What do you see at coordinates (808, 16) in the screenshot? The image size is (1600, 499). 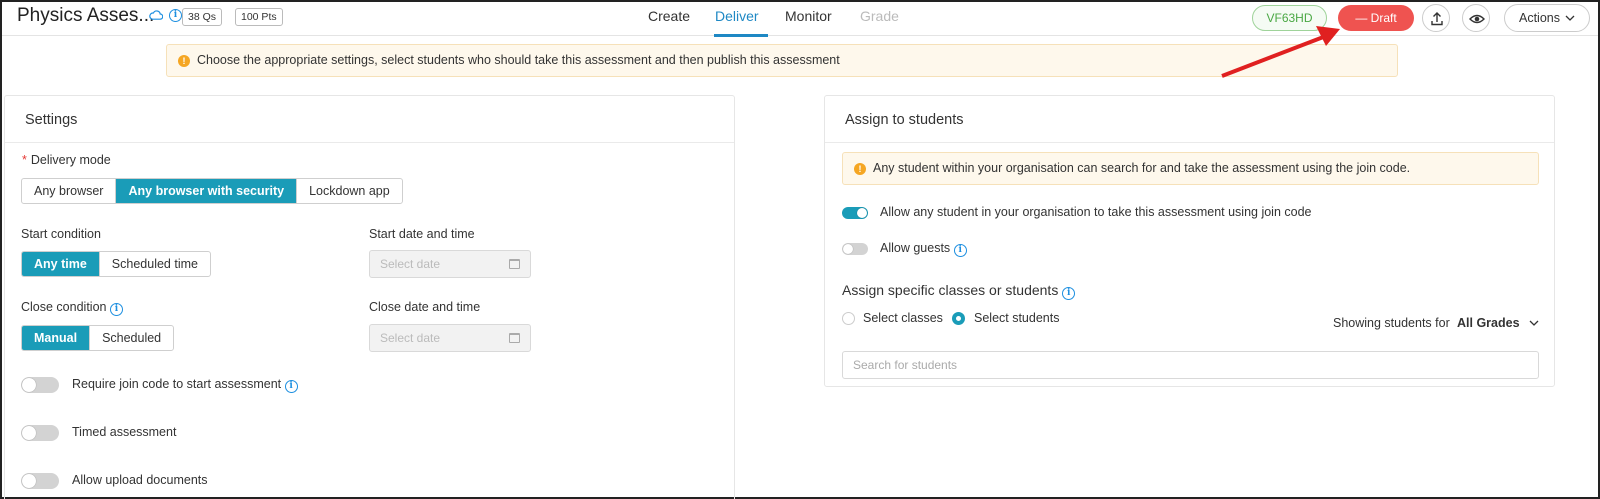 I see `tab-monitor: Monitor` at bounding box center [808, 16].